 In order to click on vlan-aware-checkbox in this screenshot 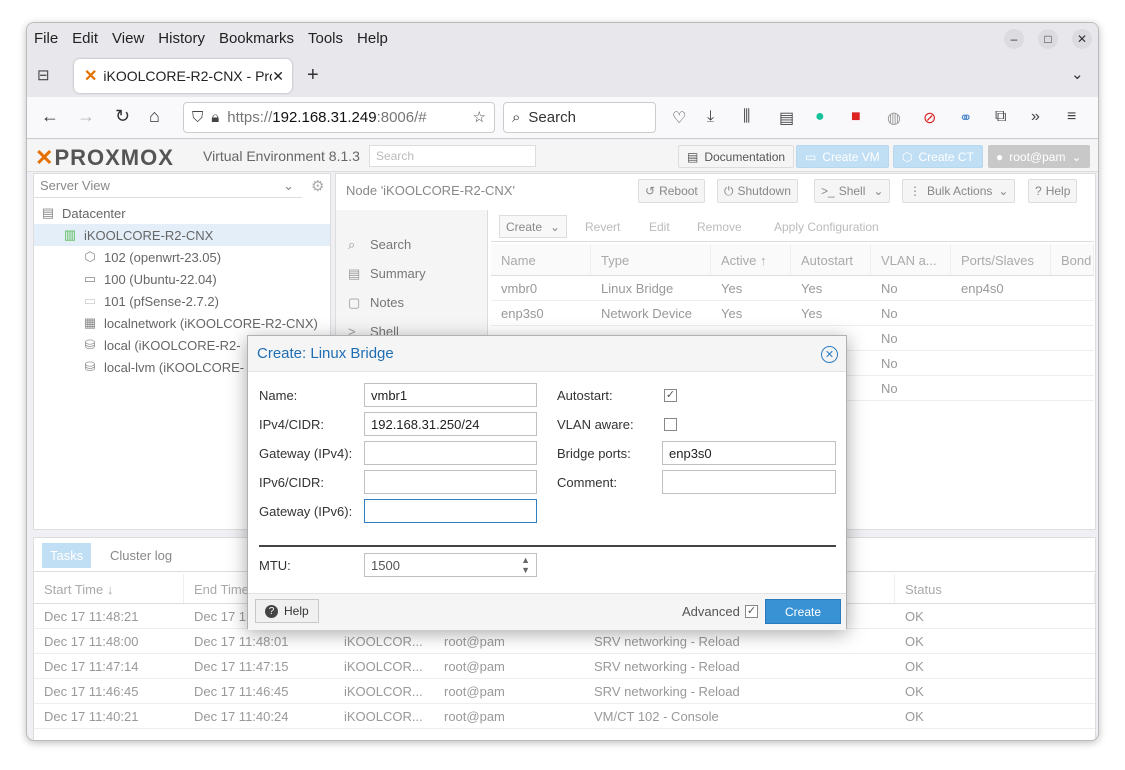, I will do `click(670, 424)`.